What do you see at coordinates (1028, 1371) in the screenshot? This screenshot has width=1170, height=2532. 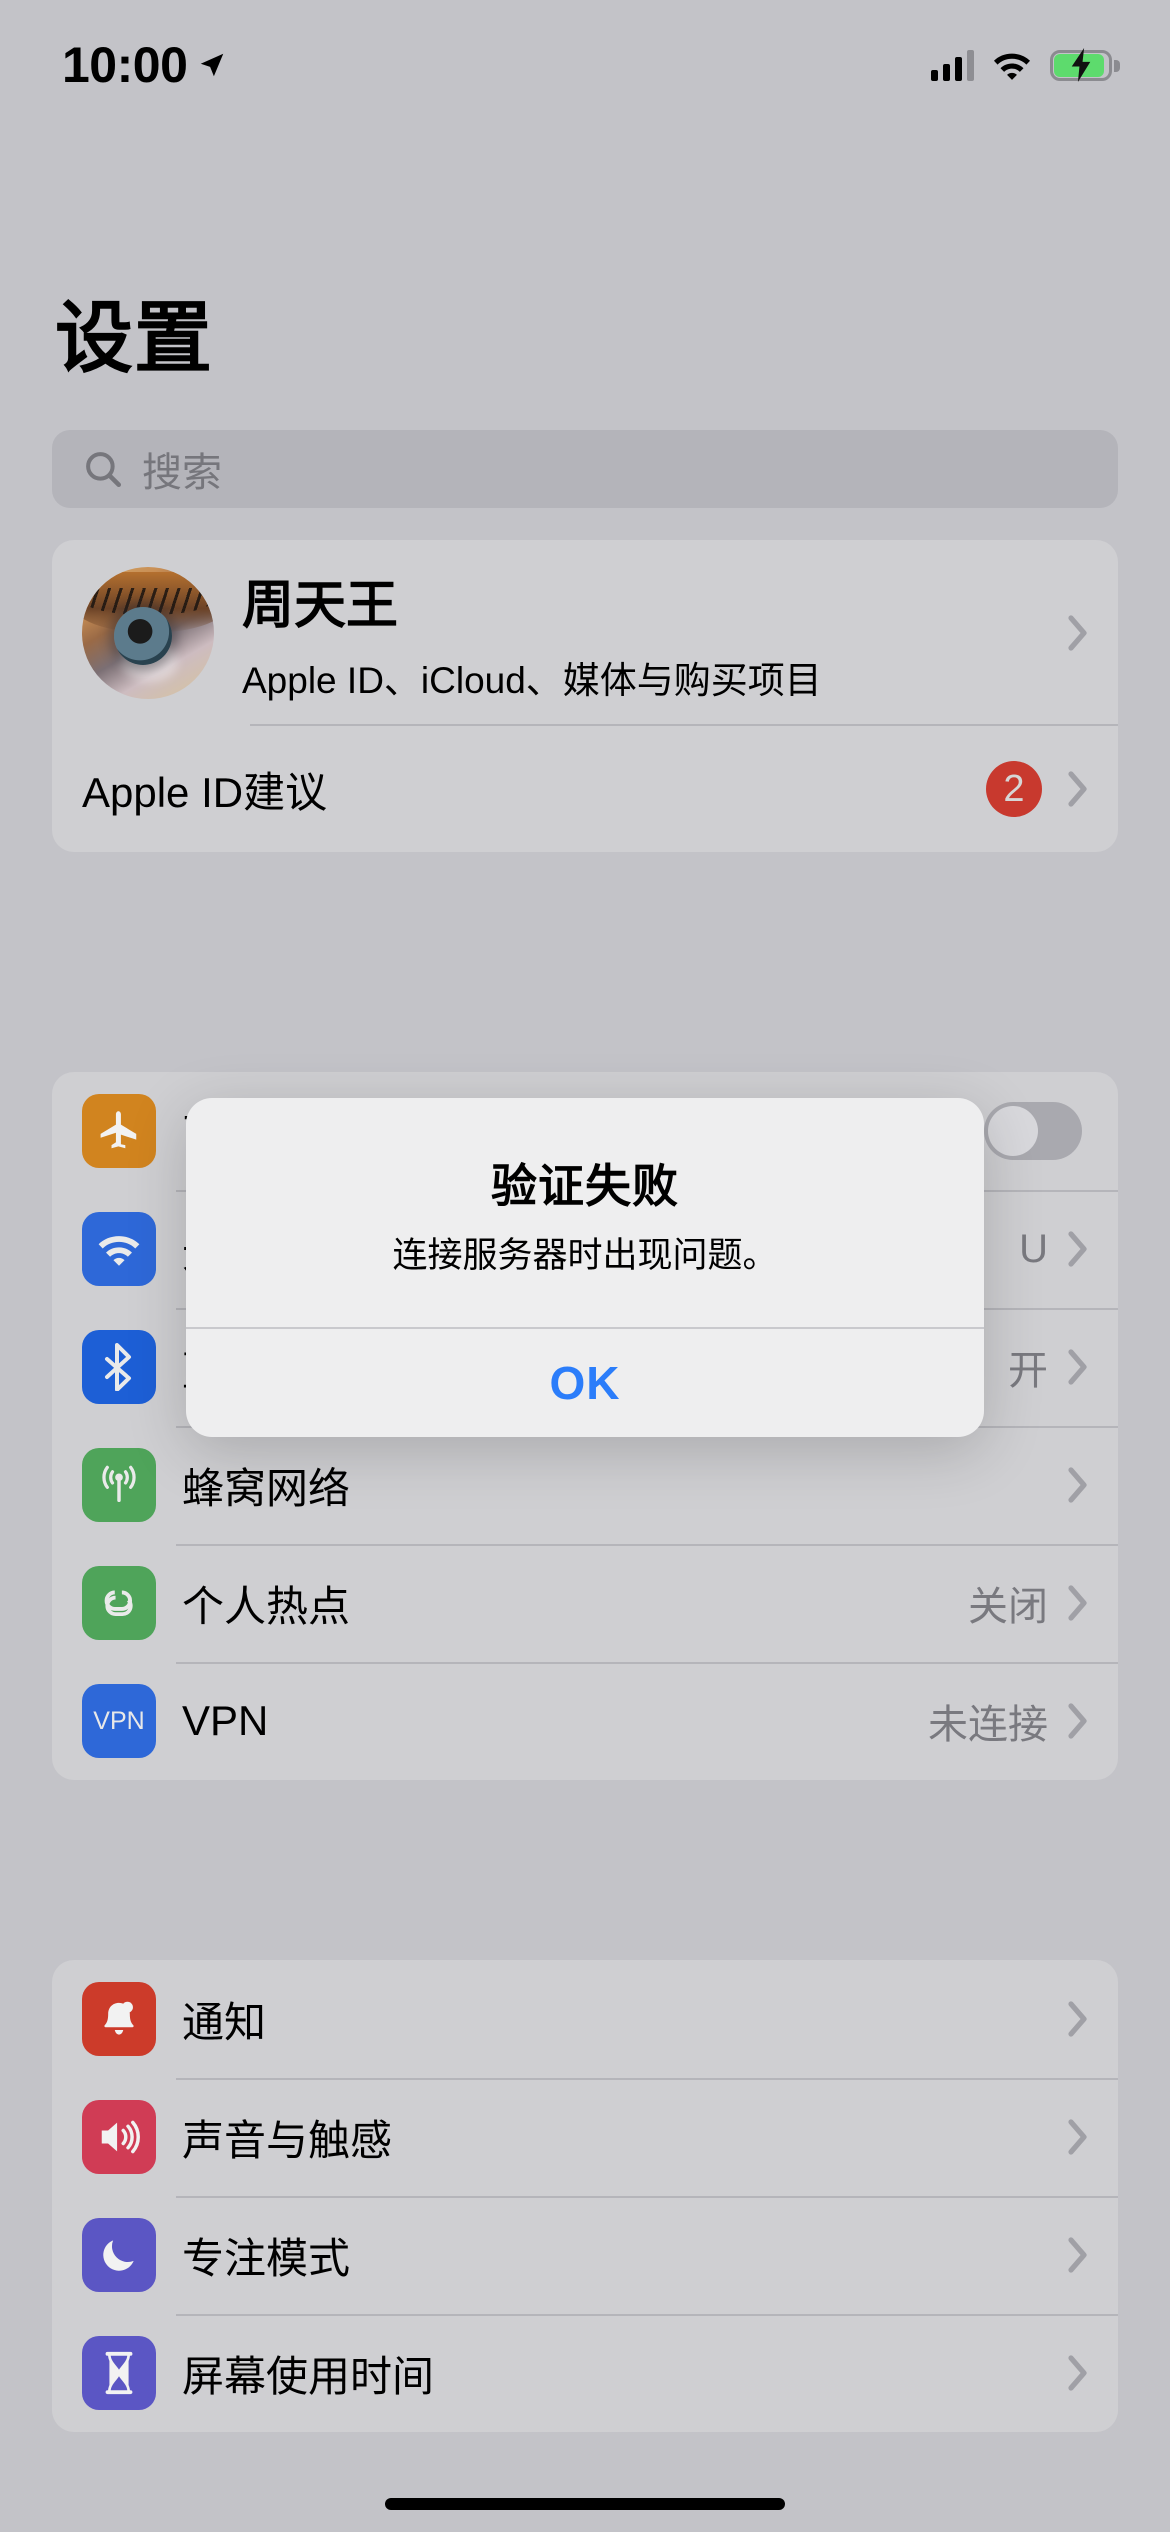 I see `settings-row-value: 开` at bounding box center [1028, 1371].